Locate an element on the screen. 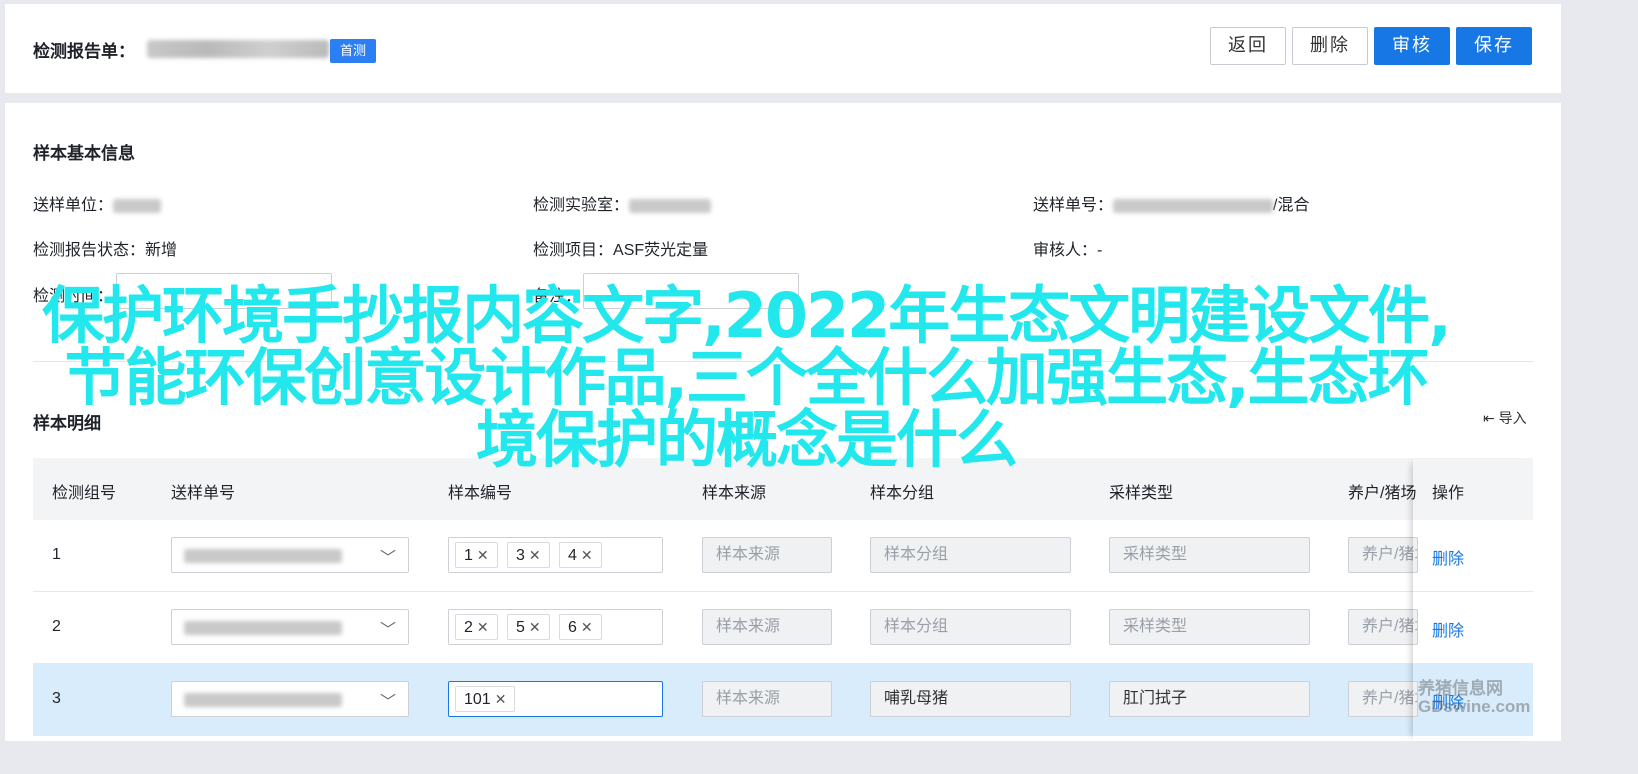 The height and width of the screenshot is (774, 1638). unit-label: 送样单位： is located at coordinates (73, 205).